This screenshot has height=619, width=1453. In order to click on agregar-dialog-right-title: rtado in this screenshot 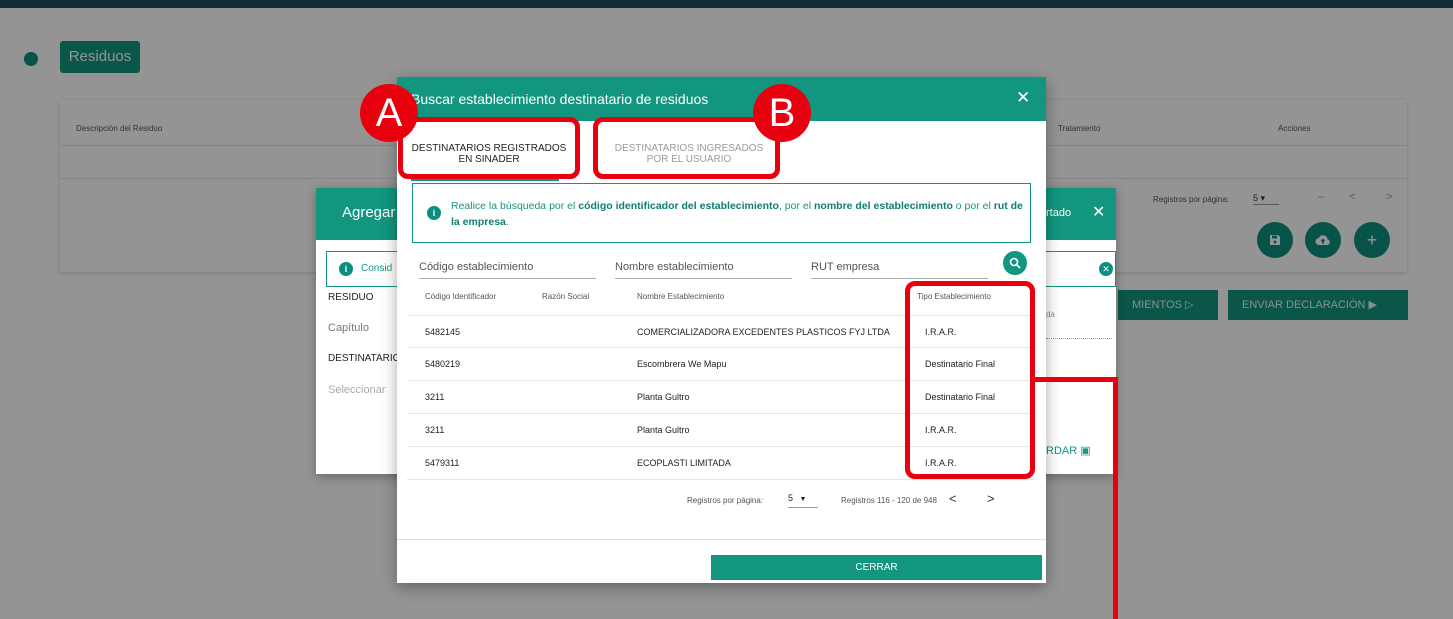, I will do `click(1059, 213)`.